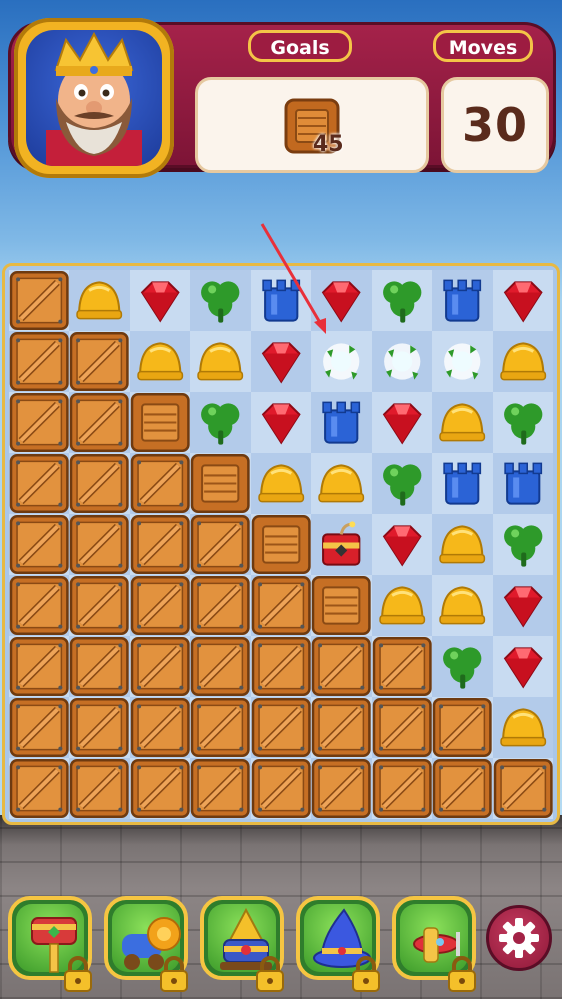  What do you see at coordinates (495, 125) in the screenshot?
I see `moves-panel: 30` at bounding box center [495, 125].